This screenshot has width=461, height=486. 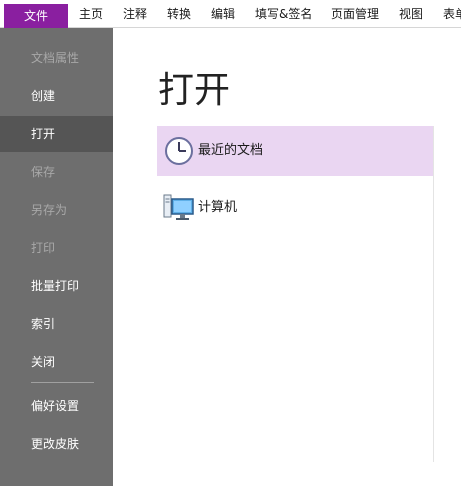 I want to click on tab-page-management: 页面管理, so click(x=355, y=14).